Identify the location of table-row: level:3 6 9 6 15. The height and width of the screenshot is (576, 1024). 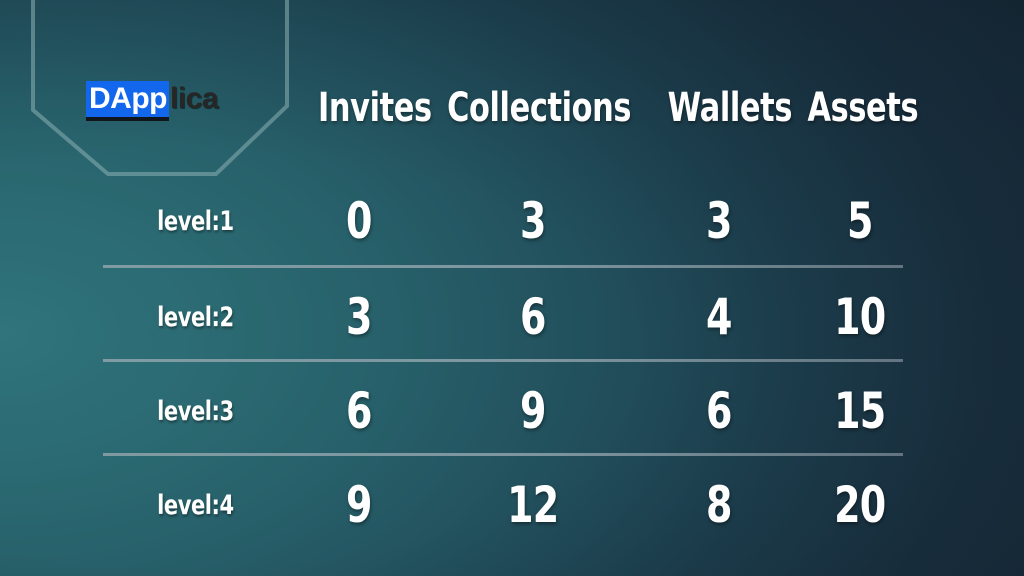
(512, 411).